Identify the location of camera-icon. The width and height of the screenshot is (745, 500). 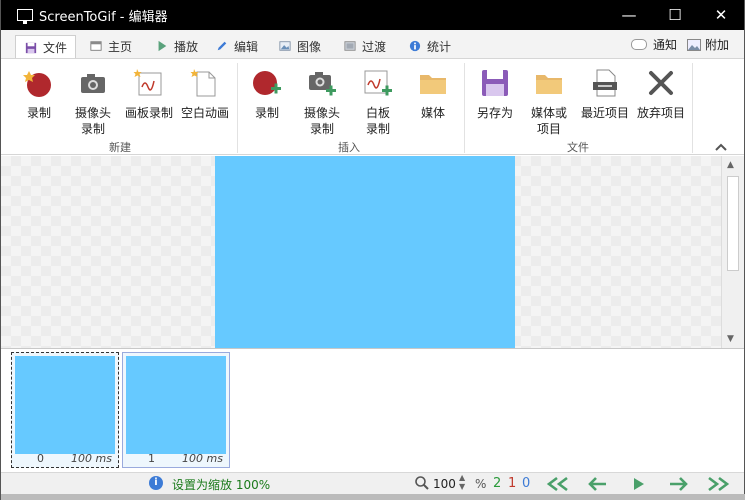
(93, 83).